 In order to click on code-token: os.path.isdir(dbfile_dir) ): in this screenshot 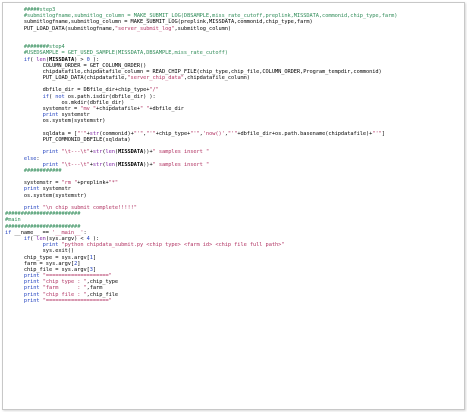, I will do `click(110, 96)`.